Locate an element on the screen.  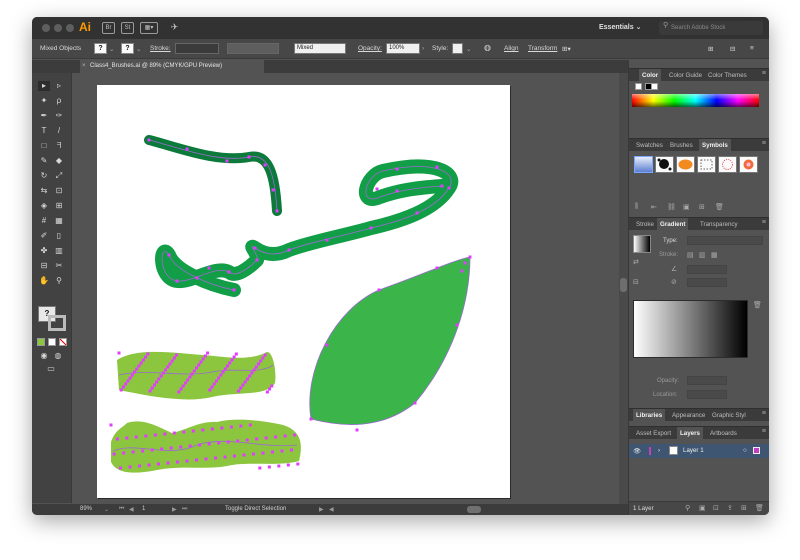
slice-tool: ✂ is located at coordinates (59, 266).